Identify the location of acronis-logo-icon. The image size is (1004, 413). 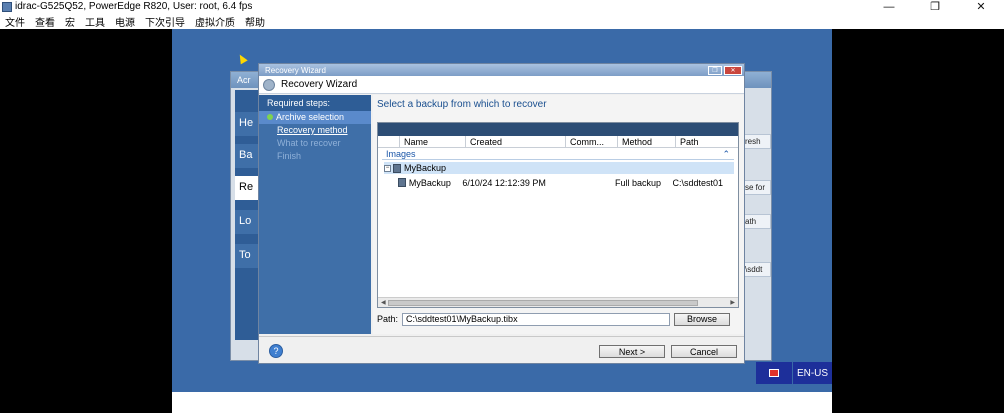
(269, 84).